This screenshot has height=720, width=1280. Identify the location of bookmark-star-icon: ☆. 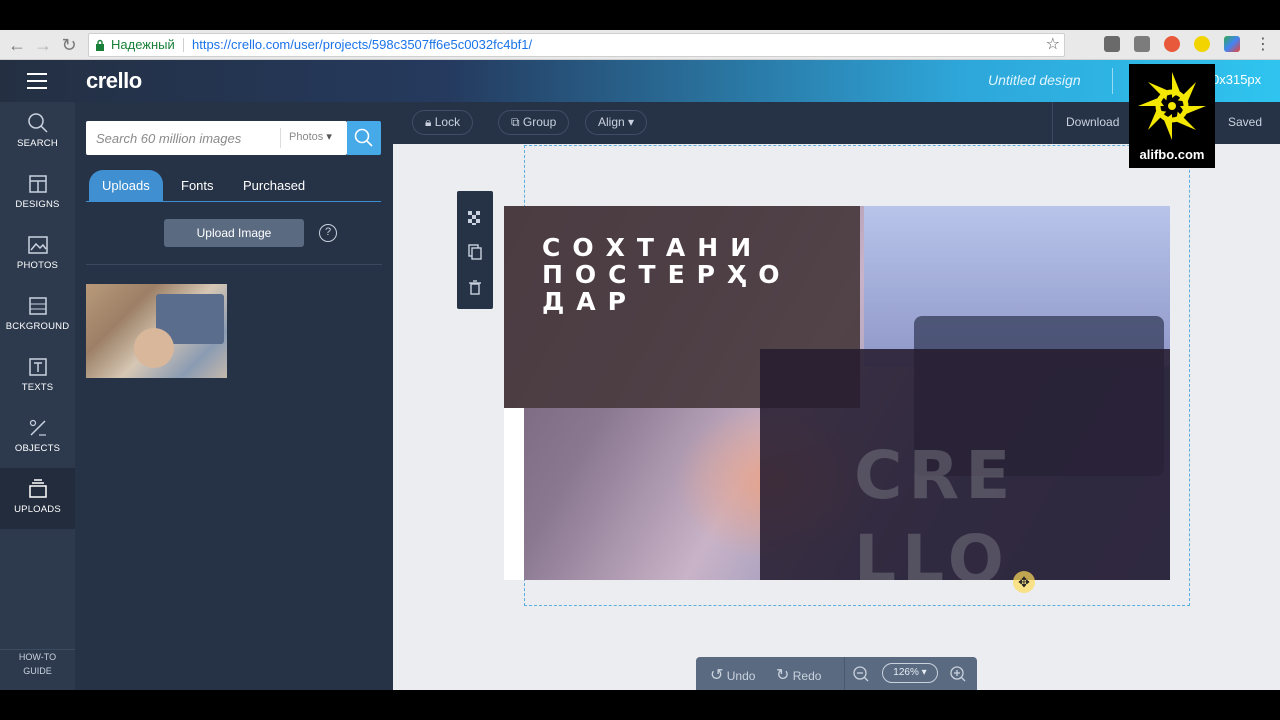
(1053, 45).